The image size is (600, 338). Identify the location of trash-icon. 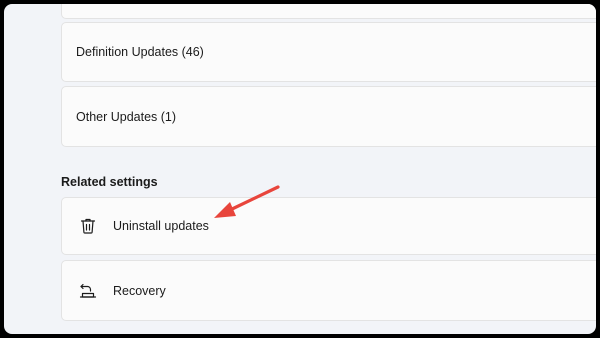
(88, 226).